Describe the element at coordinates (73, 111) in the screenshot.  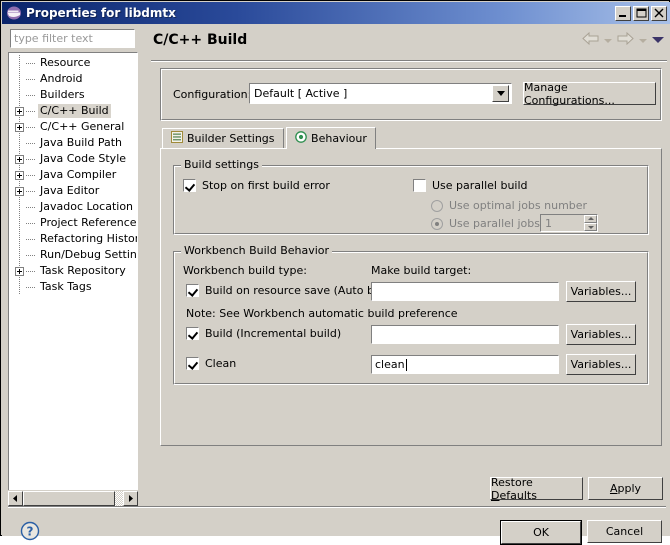
I see `tree-item-c-cpp-build: C/C++ Build` at that location.